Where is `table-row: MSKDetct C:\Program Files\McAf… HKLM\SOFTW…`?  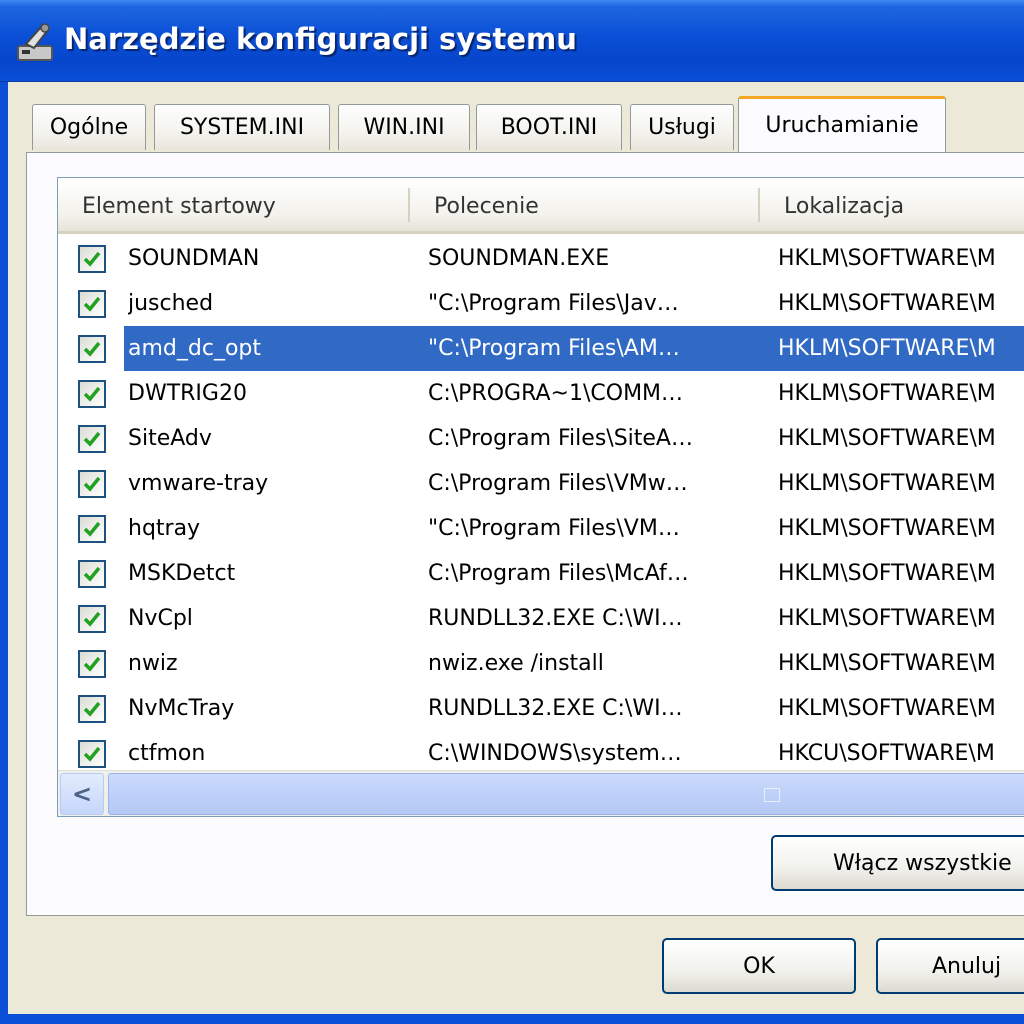
table-row: MSKDetct C:\Program Files\McAf… HKLM\SOFTW… is located at coordinates (541, 573).